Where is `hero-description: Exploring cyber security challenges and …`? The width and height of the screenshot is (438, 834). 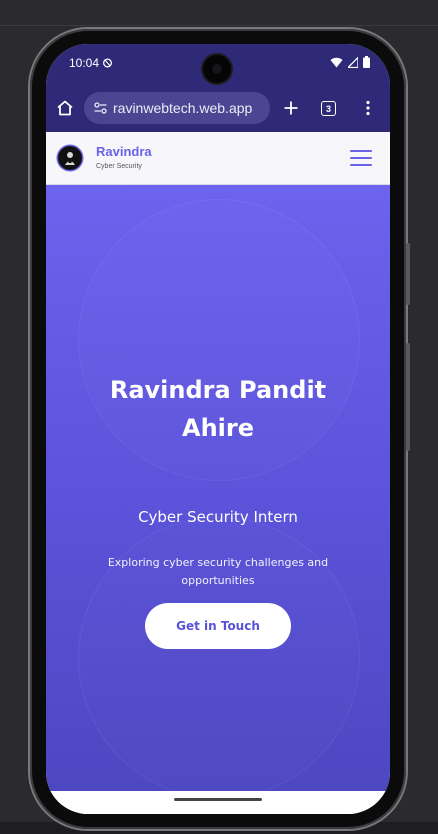 hero-description: Exploring cyber security challenges and … is located at coordinates (218, 571).